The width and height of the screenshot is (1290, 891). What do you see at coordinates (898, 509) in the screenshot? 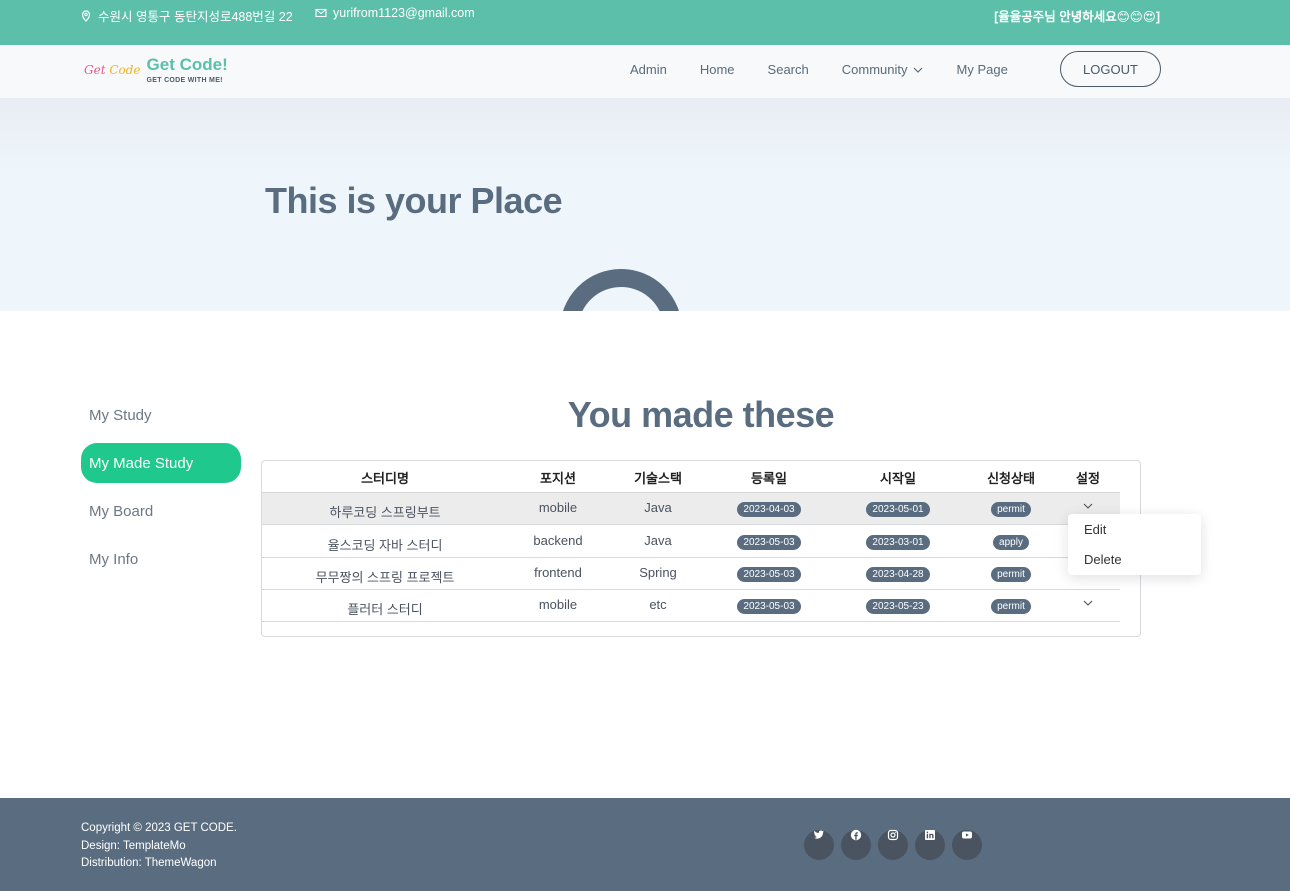
I see `start-badge: 2023-05-01` at bounding box center [898, 509].